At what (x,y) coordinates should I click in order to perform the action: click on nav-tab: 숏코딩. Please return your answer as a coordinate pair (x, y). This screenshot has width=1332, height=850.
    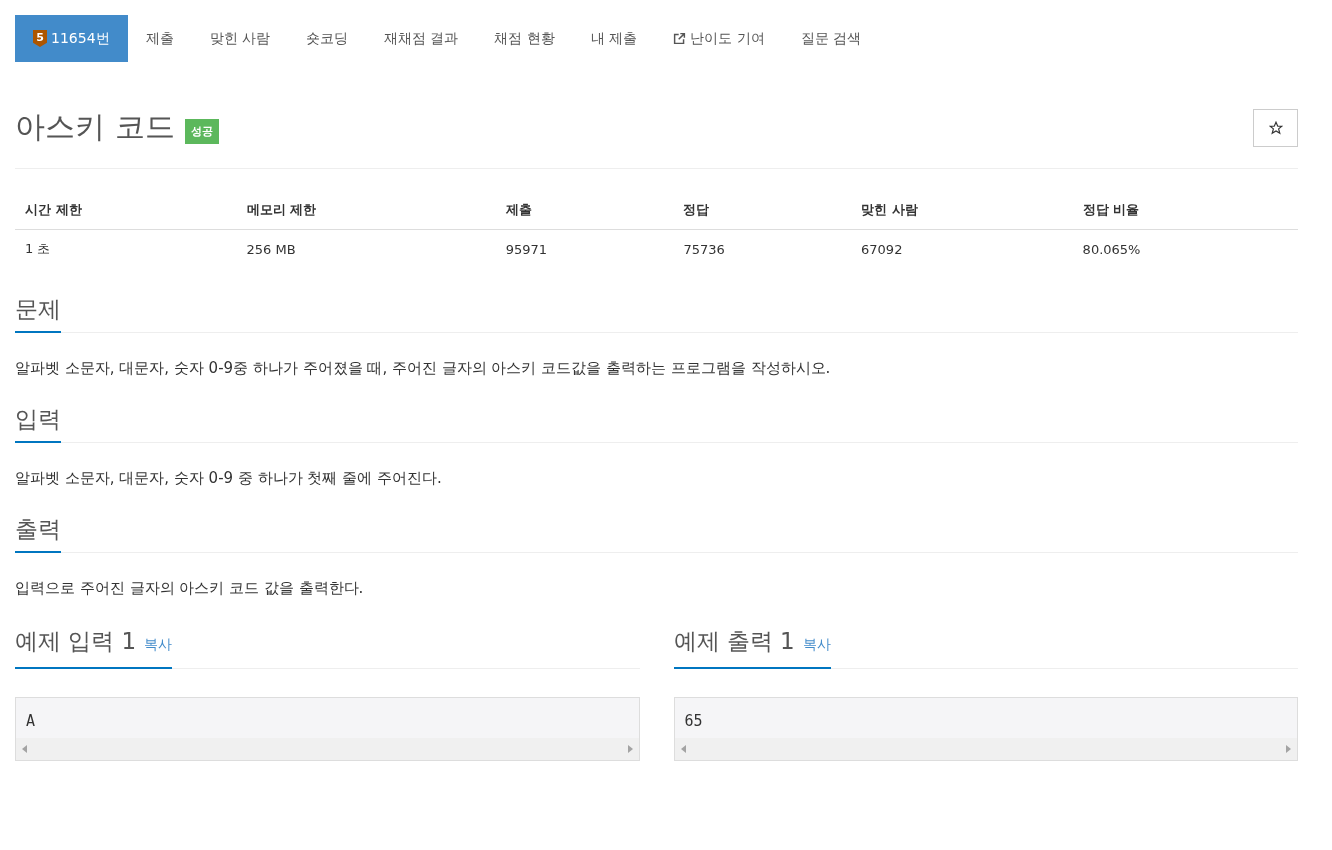
    Looking at the image, I should click on (327, 38).